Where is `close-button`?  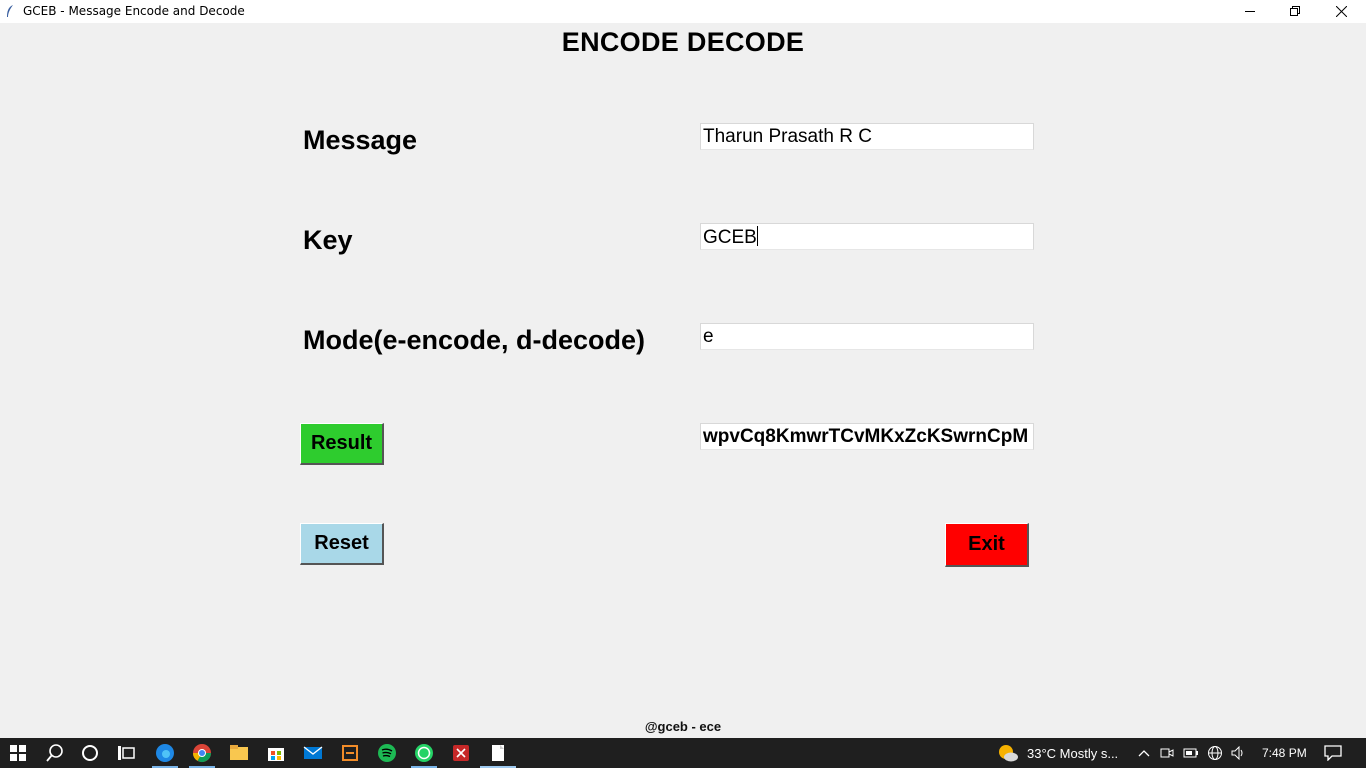
close-button is located at coordinates (1341, 11).